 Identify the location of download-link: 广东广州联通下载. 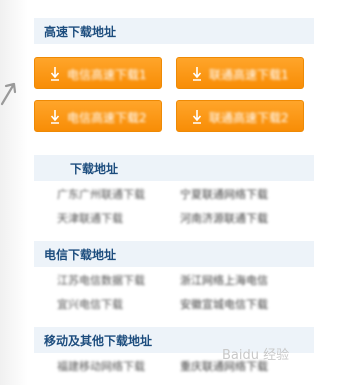
(101, 194).